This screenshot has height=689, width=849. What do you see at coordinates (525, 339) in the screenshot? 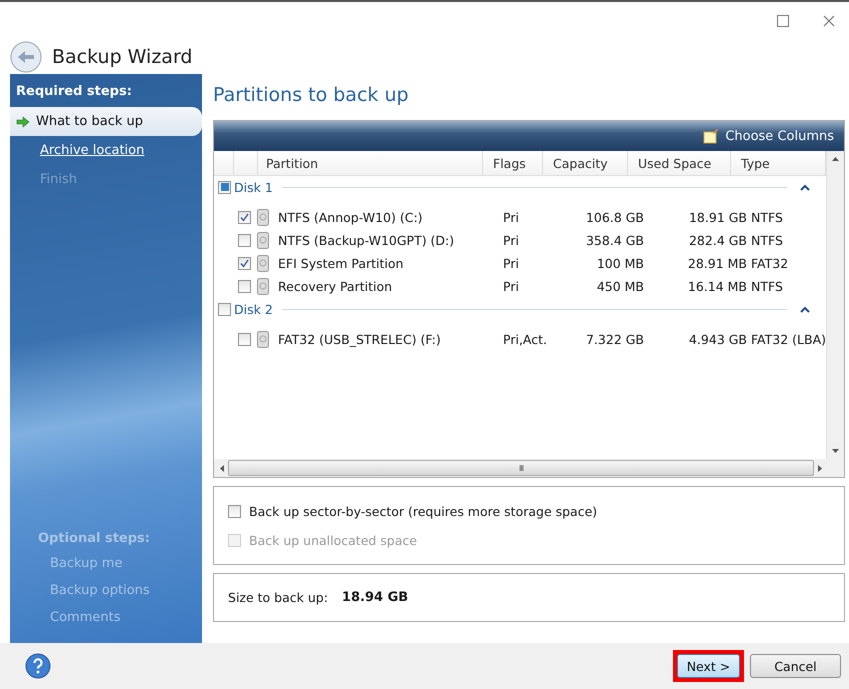
I see `table-cell-text: Pri,Act.` at bounding box center [525, 339].